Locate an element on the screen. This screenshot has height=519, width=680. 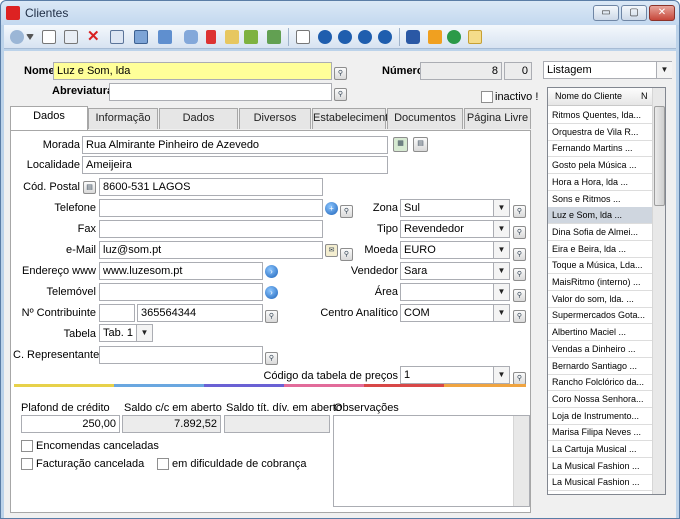
open-folder-icon is located at coordinates (251, 37).